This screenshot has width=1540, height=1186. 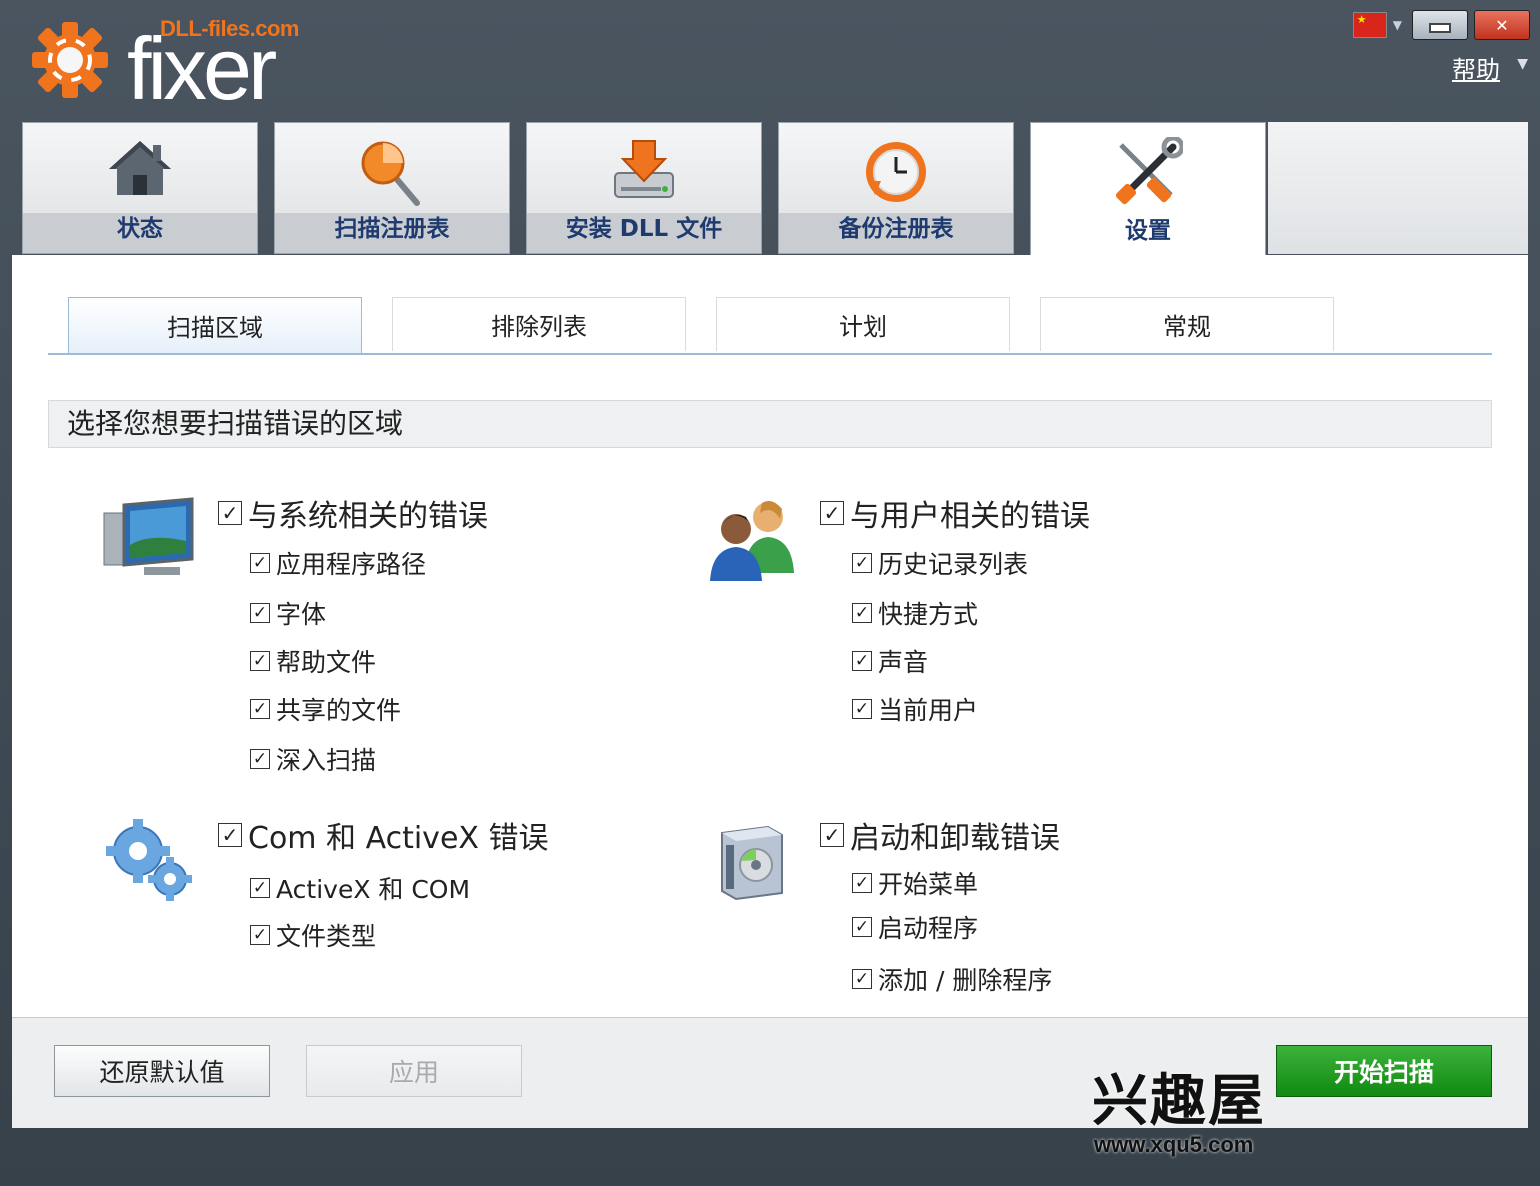 I want to click on checkbox-label: 添加 / 删除程序, so click(x=965, y=980).